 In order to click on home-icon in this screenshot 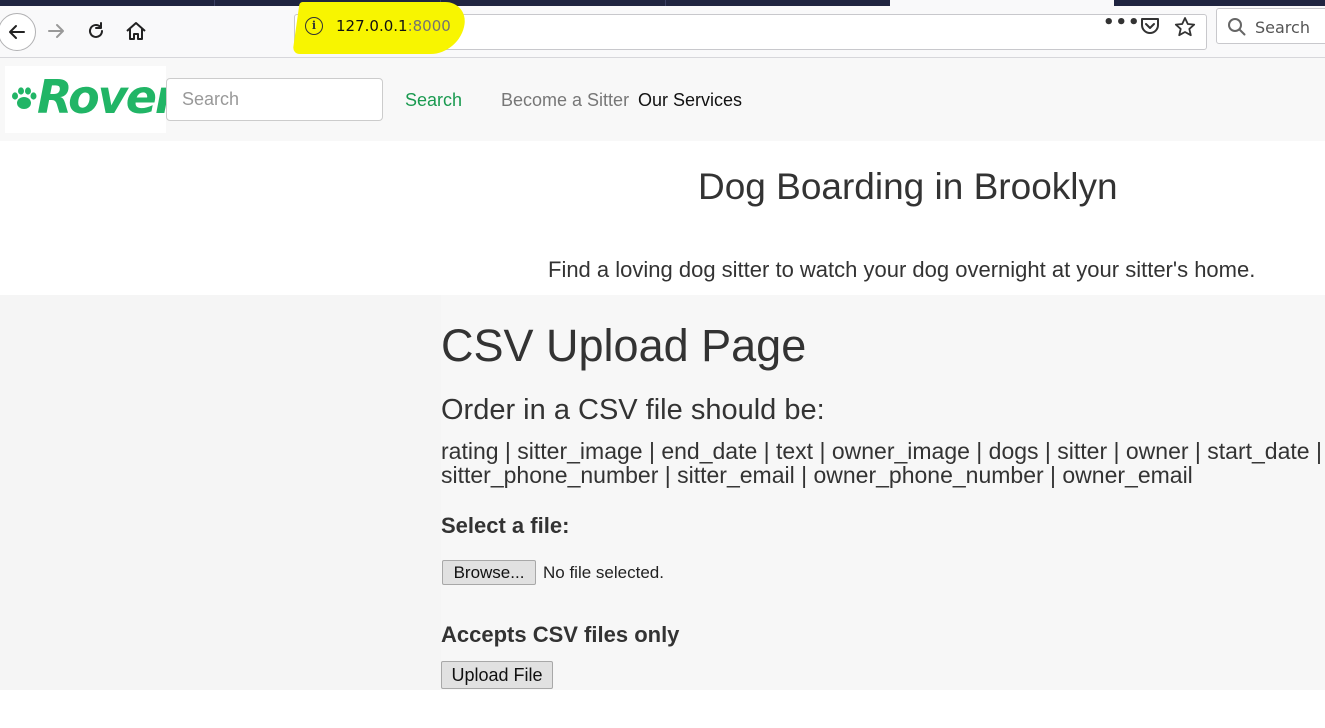, I will do `click(136, 31)`.